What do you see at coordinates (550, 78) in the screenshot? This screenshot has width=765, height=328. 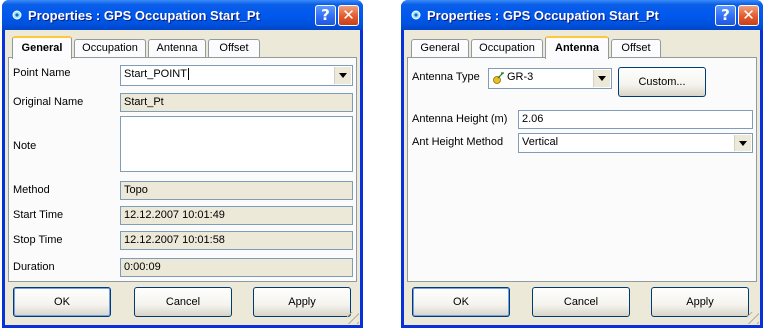 I see `antenna-type-dropdown: GR-3` at bounding box center [550, 78].